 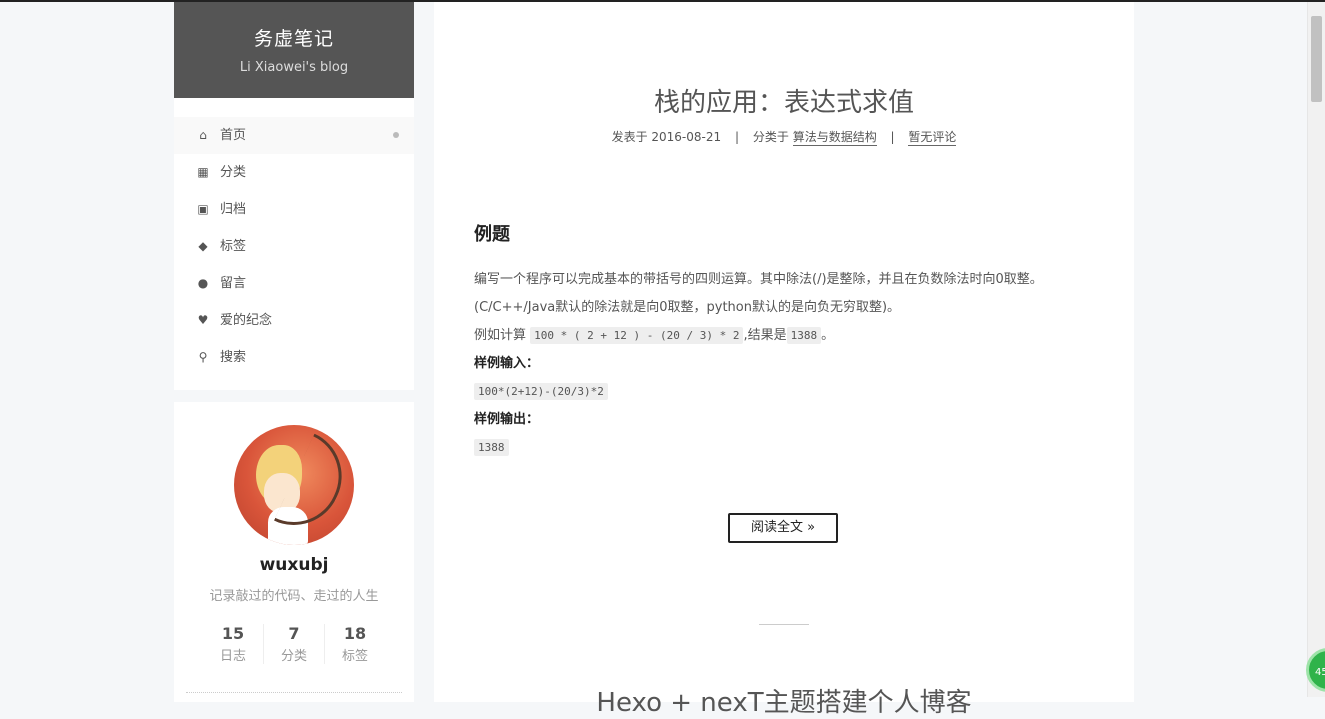 What do you see at coordinates (396, 135) in the screenshot?
I see `active-indicator` at bounding box center [396, 135].